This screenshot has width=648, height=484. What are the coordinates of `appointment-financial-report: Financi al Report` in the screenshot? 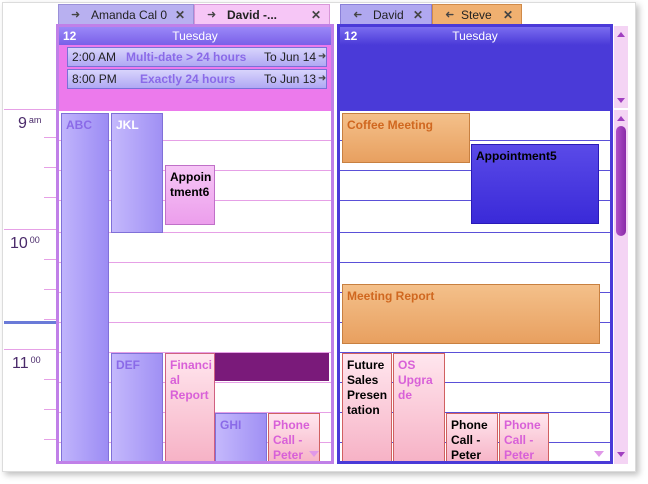 It's located at (190, 407).